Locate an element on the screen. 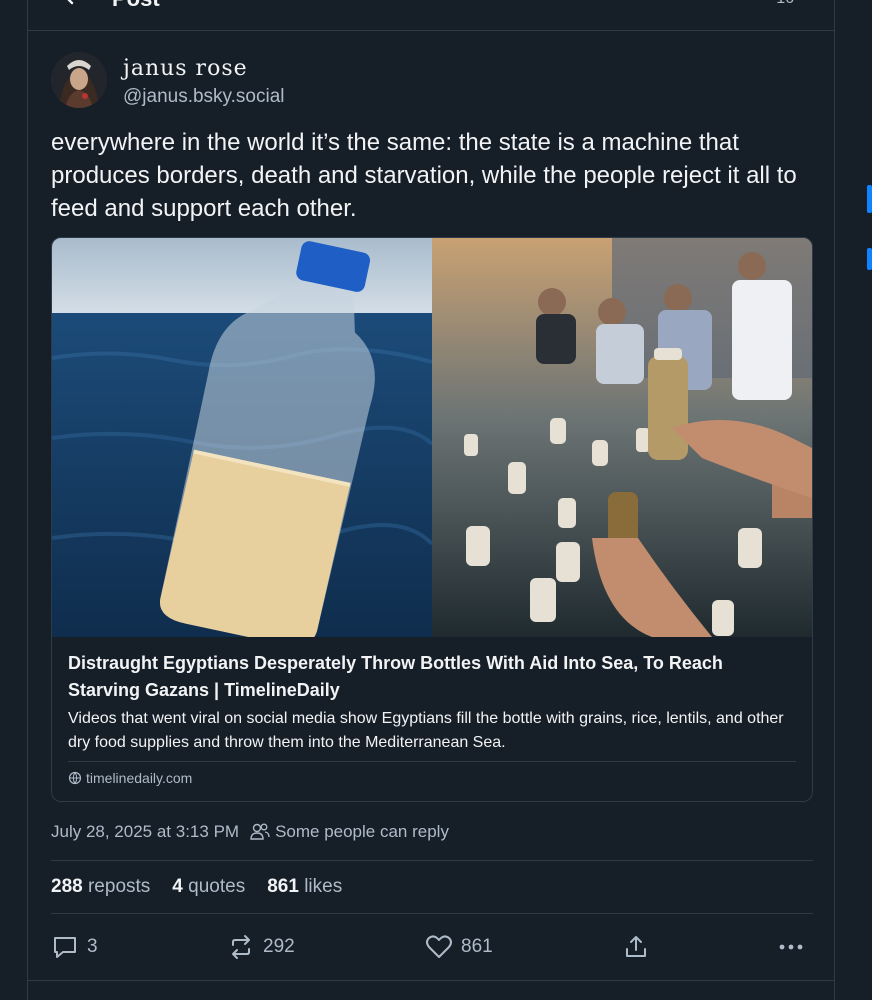 The width and height of the screenshot is (872, 1000). avatar is located at coordinates (79, 80).